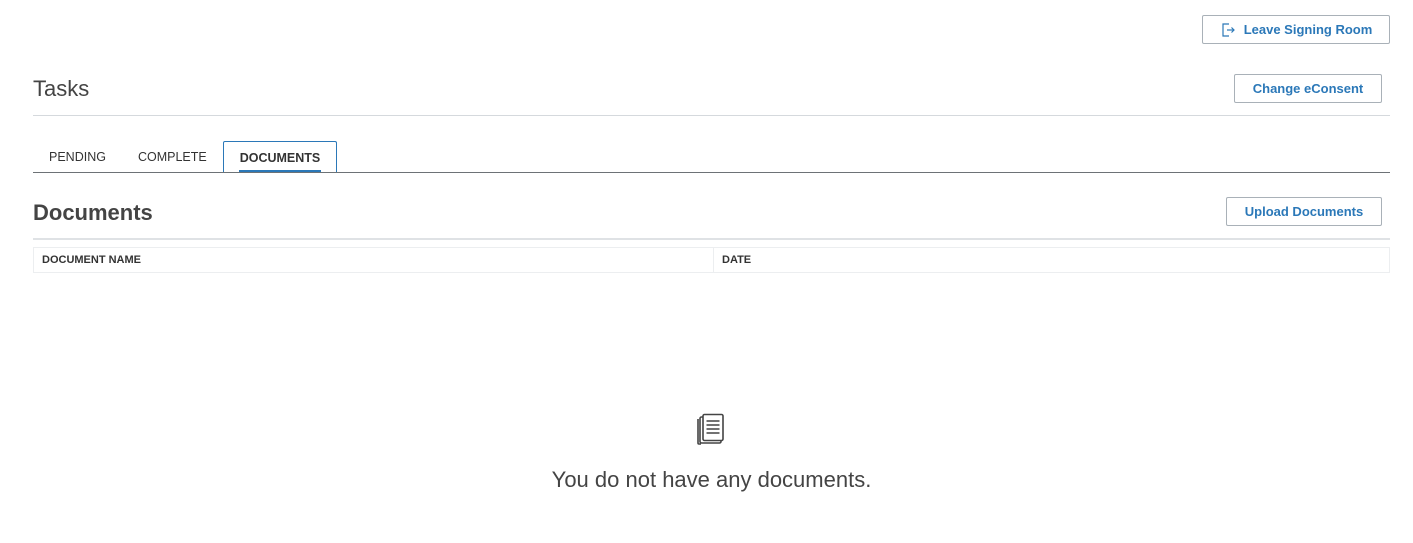 Image resolution: width=1413 pixels, height=543 pixels. Describe the element at coordinates (711, 172) in the screenshot. I see `tabs-divider` at that location.